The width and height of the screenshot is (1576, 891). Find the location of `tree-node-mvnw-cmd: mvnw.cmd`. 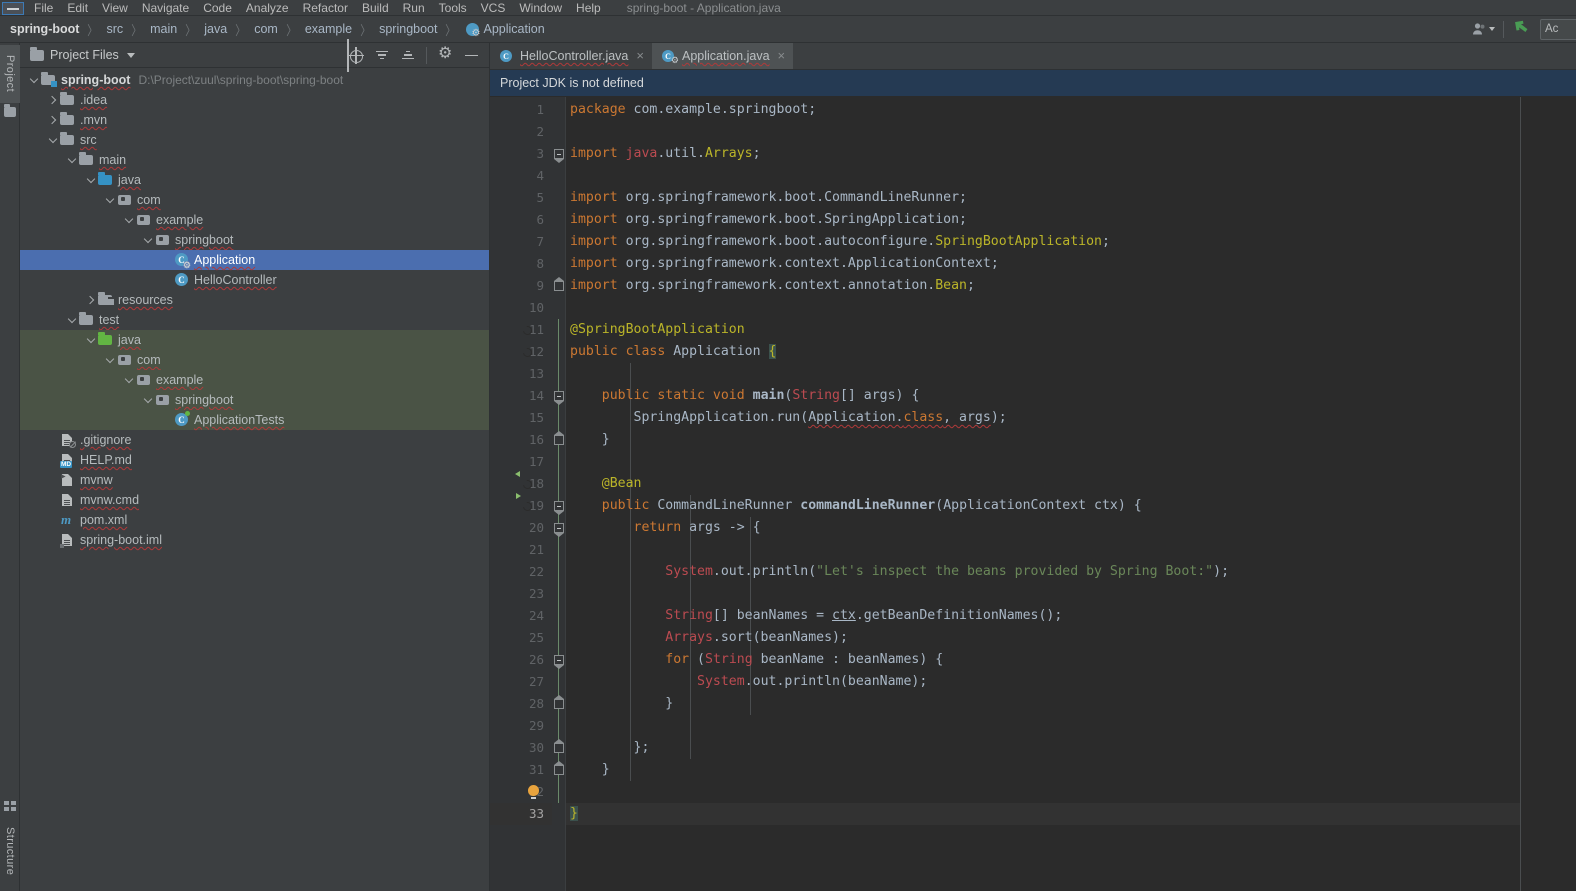

tree-node-mvnw-cmd: mvnw.cmd is located at coordinates (254, 500).